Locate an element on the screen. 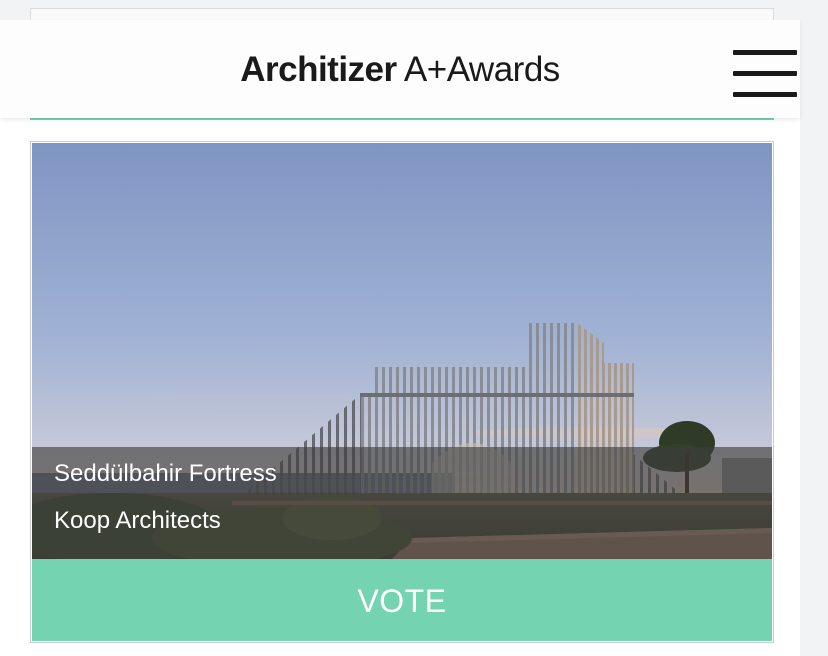 The width and height of the screenshot is (828, 656). vote-button: VOTE is located at coordinates (402, 600).